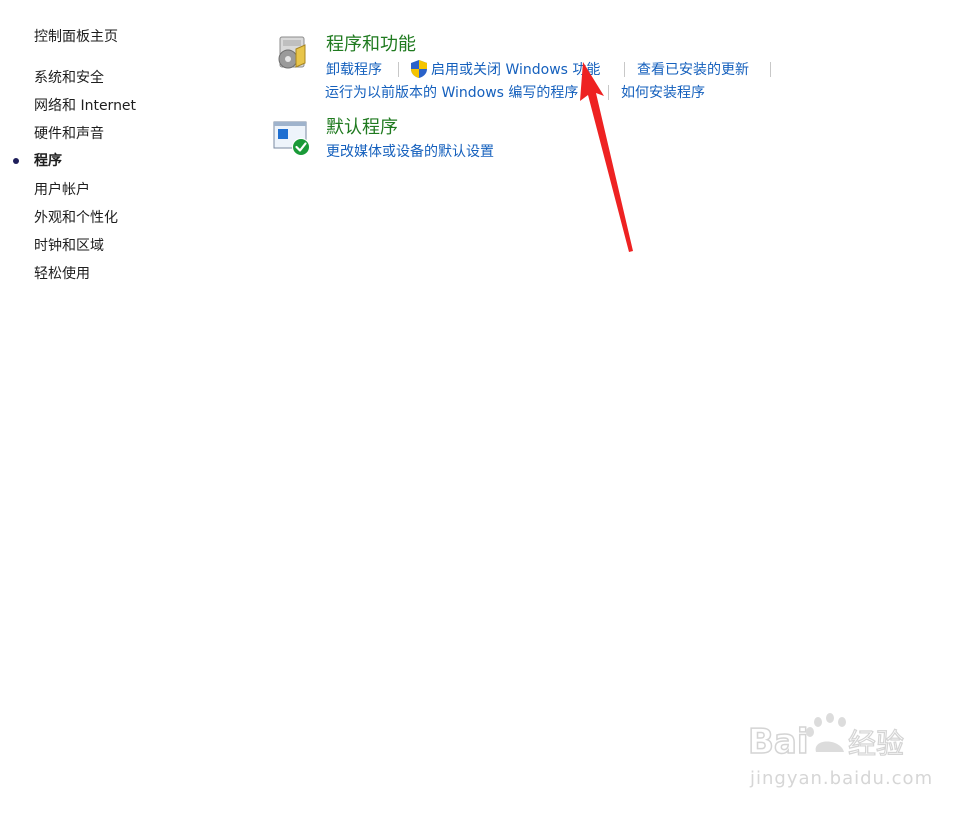 This screenshot has width=978, height=816. Describe the element at coordinates (69, 134) in the screenshot. I see `sidebar-item-hardware-sound: 硬件和声音` at that location.